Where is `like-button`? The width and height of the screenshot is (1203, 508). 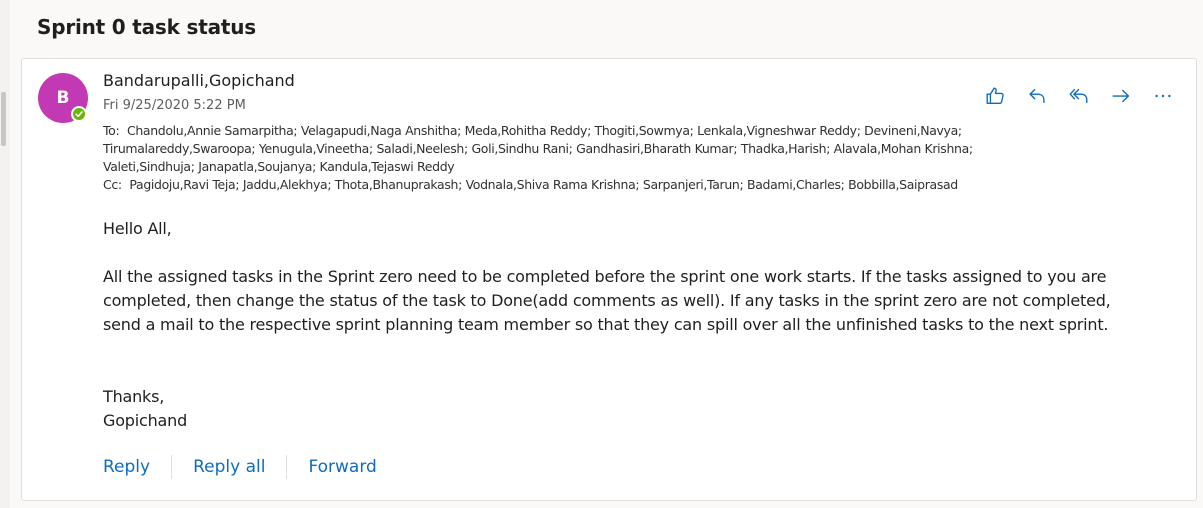
like-button is located at coordinates (995, 96).